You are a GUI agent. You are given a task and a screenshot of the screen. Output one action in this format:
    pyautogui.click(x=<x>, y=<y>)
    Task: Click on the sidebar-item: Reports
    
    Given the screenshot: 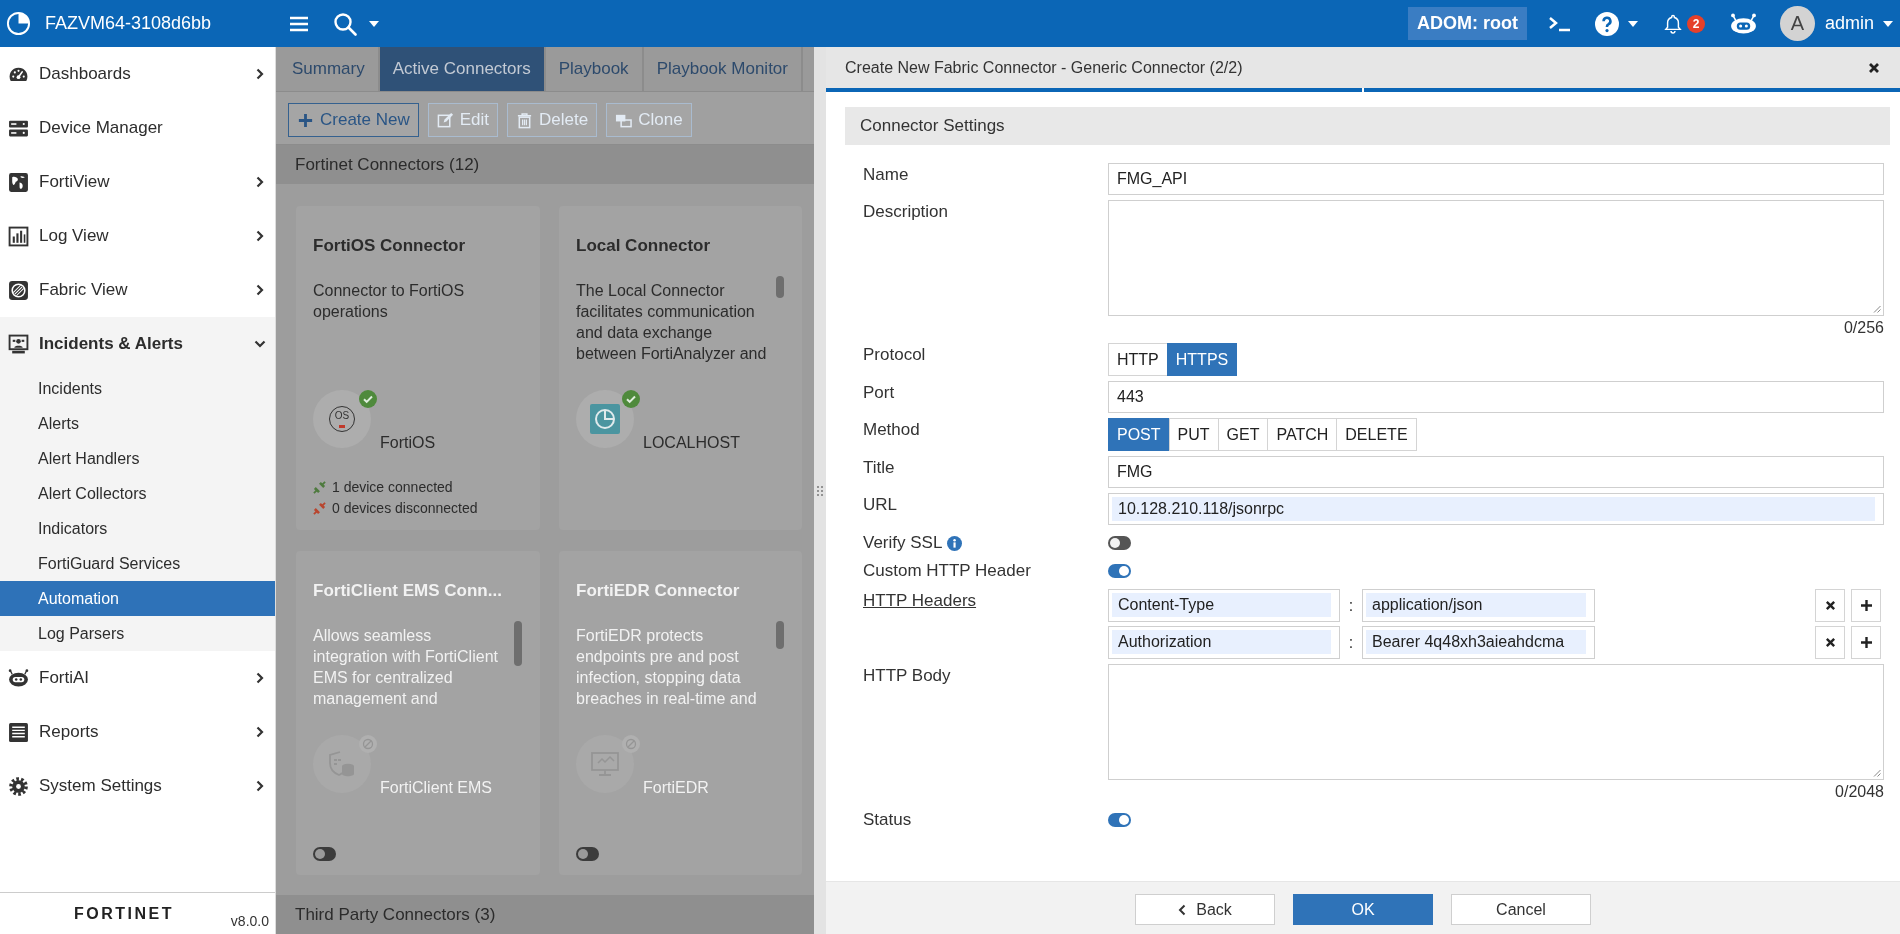 What is the action you would take?
    pyautogui.click(x=137, y=732)
    